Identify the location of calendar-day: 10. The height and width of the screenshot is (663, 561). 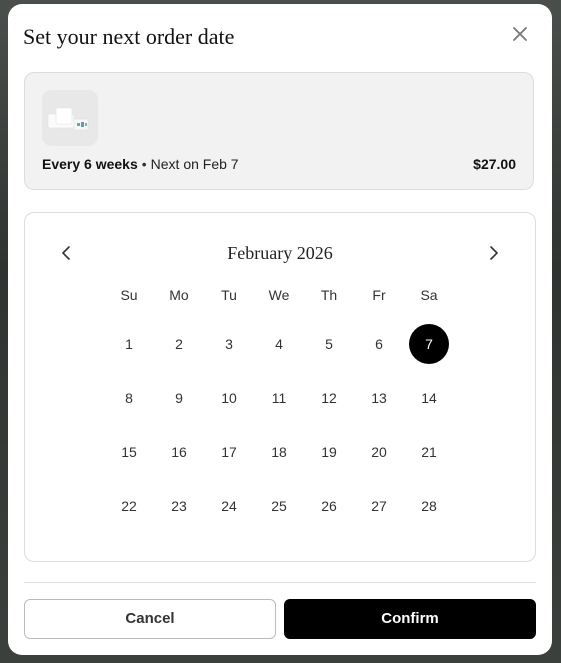
(229, 398).